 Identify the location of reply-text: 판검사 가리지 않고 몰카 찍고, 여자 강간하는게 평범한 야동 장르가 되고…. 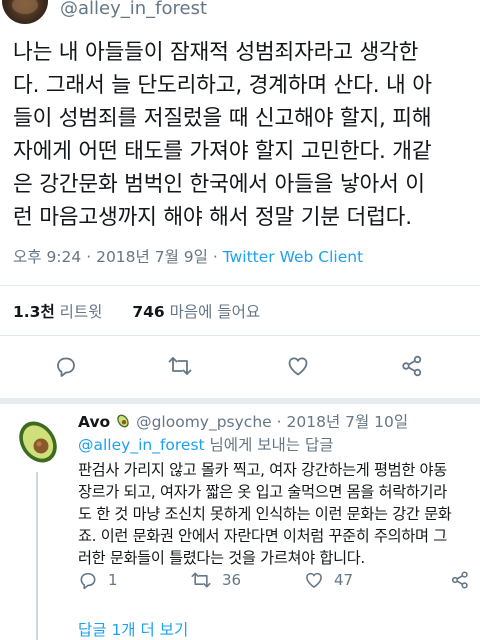
(265, 514).